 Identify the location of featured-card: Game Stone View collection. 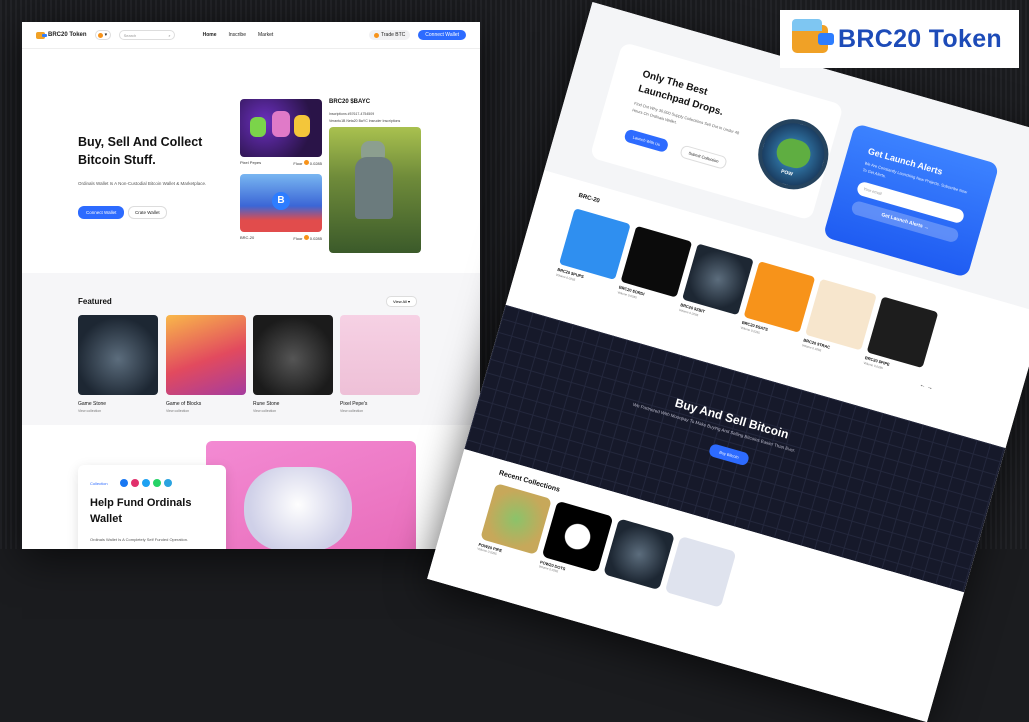
(118, 364).